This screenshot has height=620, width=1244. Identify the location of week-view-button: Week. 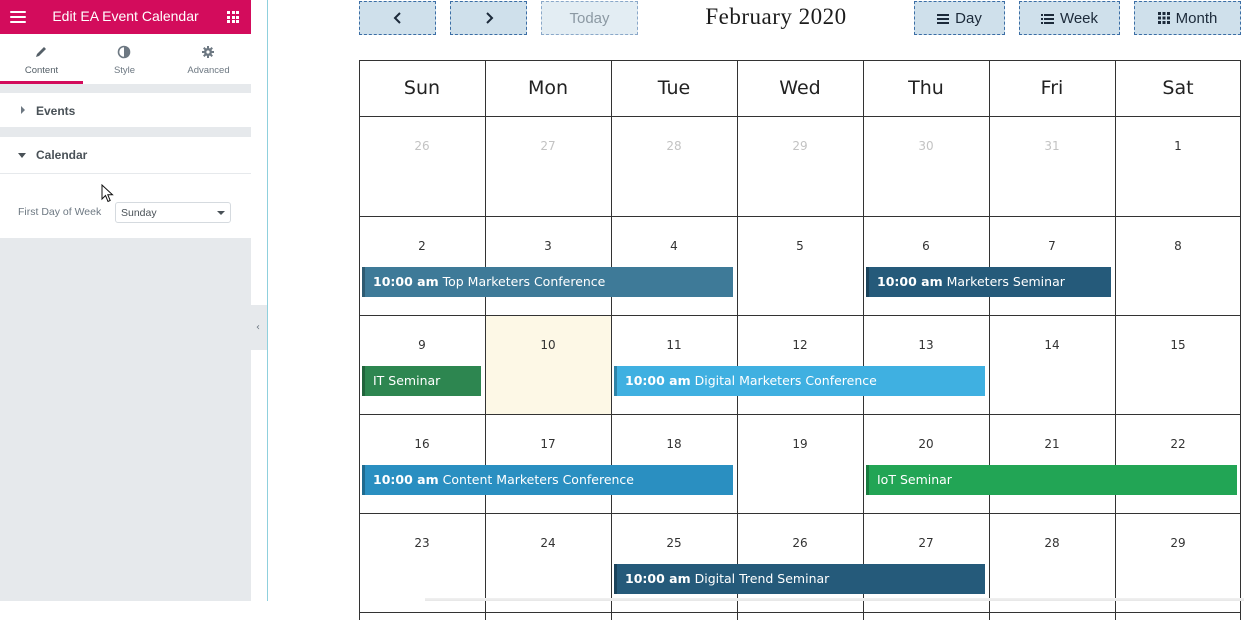
(1069, 18).